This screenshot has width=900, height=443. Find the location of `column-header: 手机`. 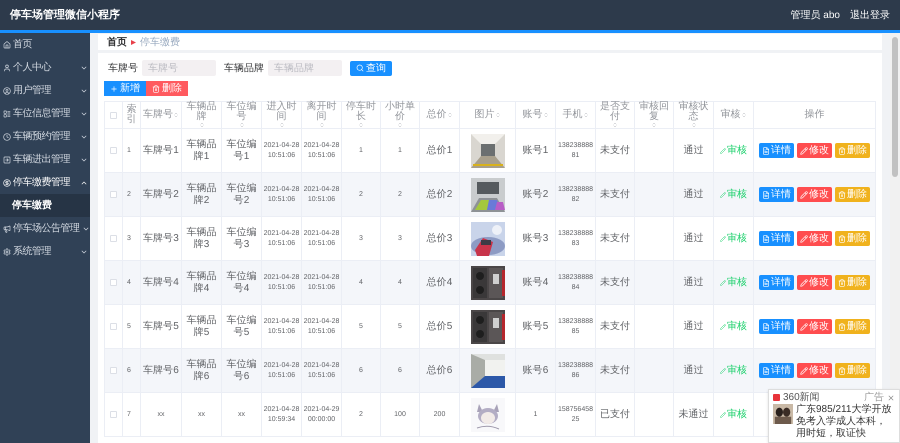

column-header: 手机 is located at coordinates (572, 115).